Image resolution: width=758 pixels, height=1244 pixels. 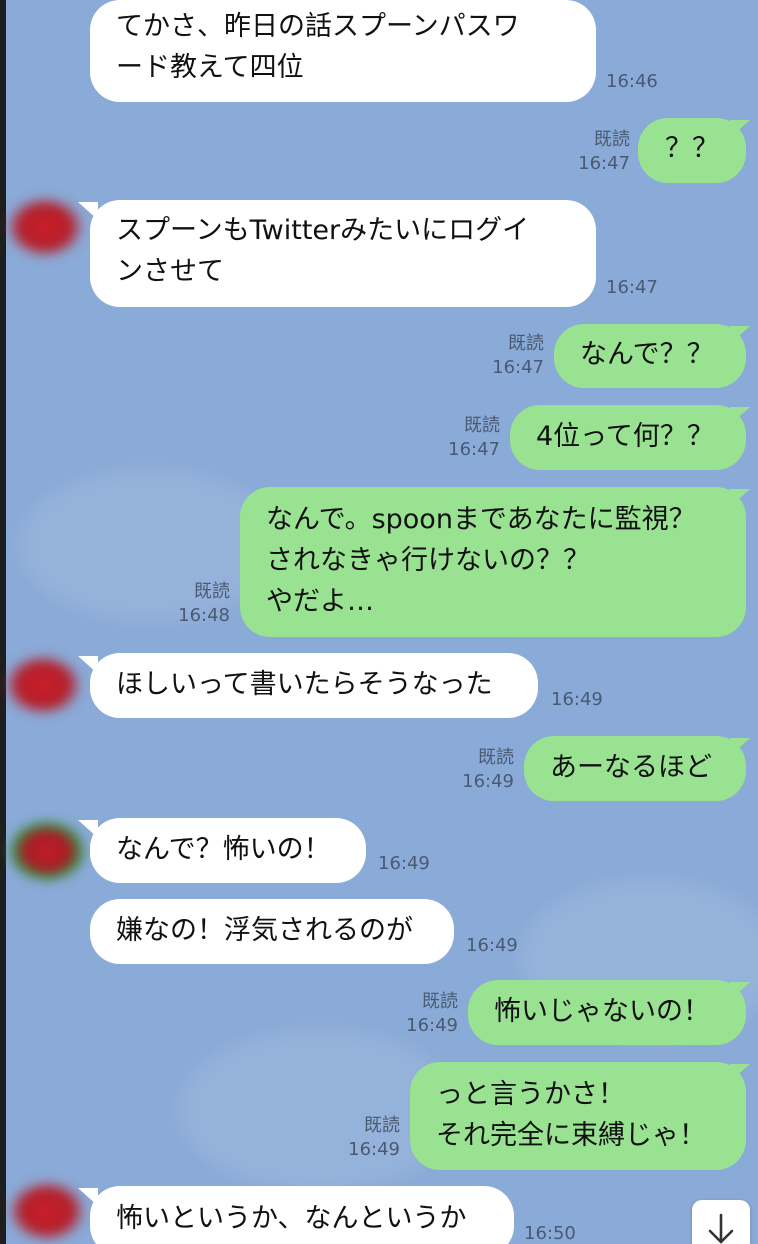 What do you see at coordinates (314, 685) in the screenshot?
I see `message-bubble: ほしいって書いたらそうなった` at bounding box center [314, 685].